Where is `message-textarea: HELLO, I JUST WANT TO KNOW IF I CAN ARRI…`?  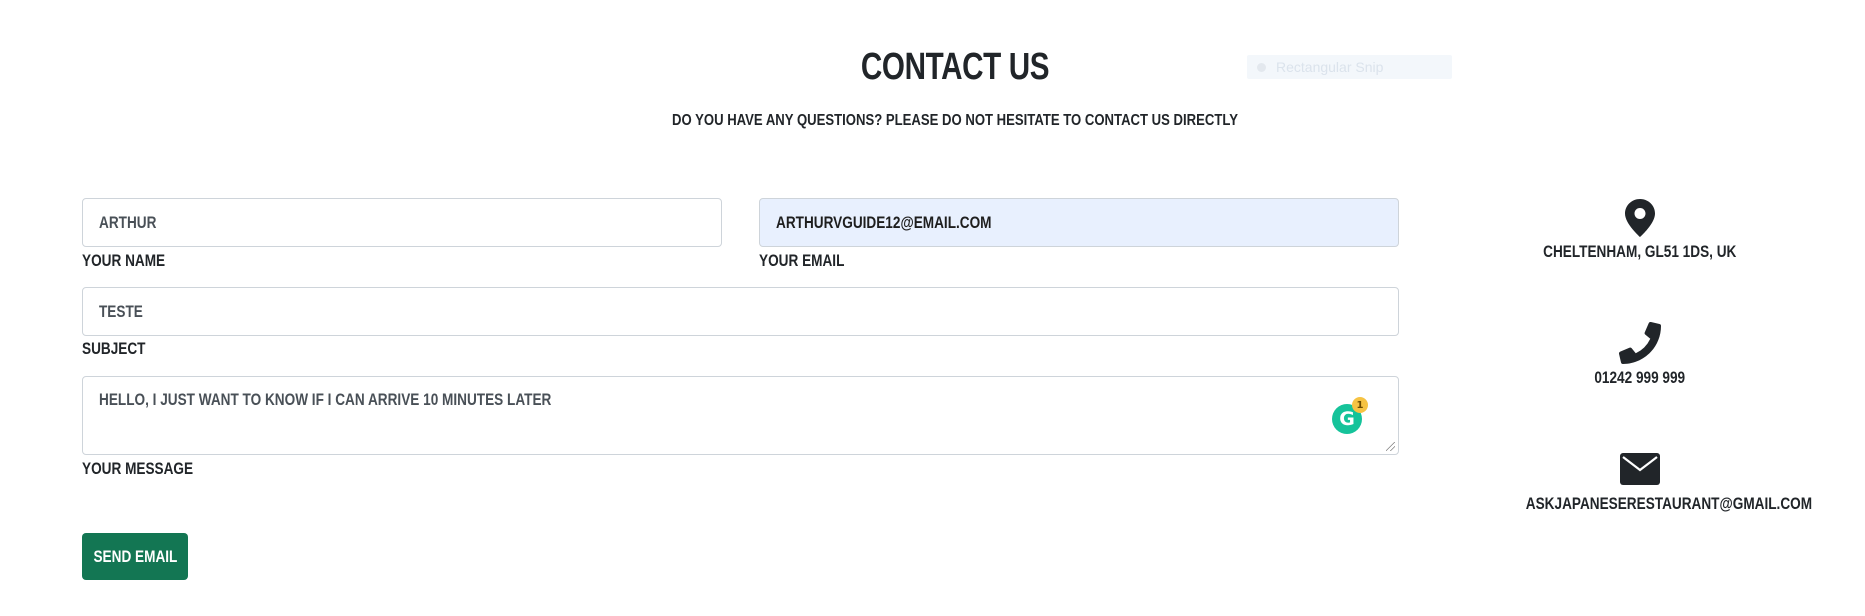
message-textarea: HELLO, I JUST WANT TO KNOW IF I CAN ARRI… is located at coordinates (740, 415).